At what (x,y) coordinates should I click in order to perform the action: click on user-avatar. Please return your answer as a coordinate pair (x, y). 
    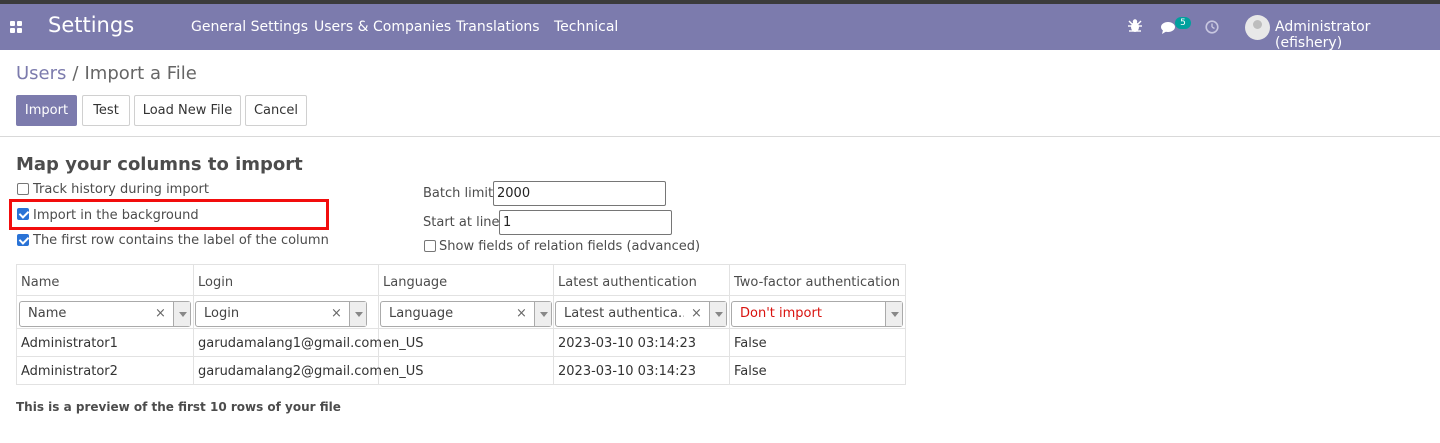
    Looking at the image, I should click on (1257, 27).